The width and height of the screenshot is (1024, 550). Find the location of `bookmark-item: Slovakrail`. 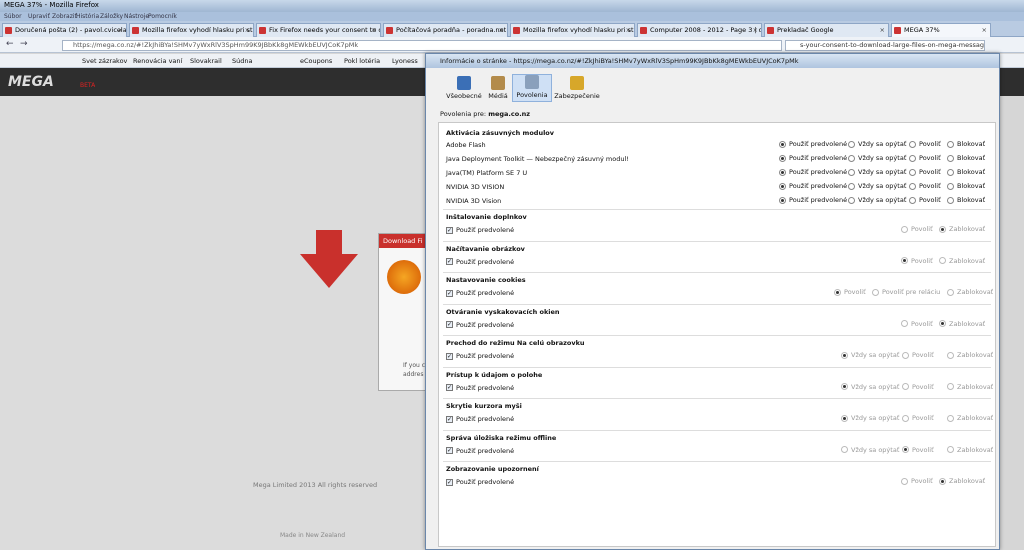

bookmark-item: Slovakrail is located at coordinates (206, 61).